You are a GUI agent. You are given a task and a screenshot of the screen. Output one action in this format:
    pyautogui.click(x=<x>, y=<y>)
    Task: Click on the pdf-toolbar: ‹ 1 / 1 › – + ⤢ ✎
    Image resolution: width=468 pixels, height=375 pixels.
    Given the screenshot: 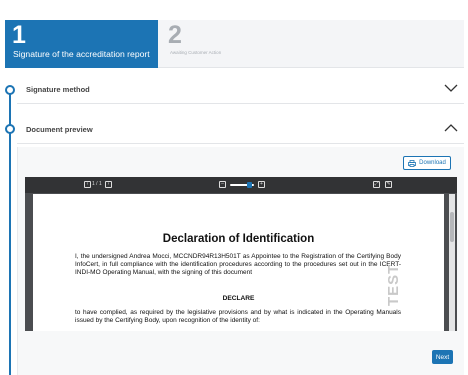 What is the action you would take?
    pyautogui.click(x=241, y=185)
    